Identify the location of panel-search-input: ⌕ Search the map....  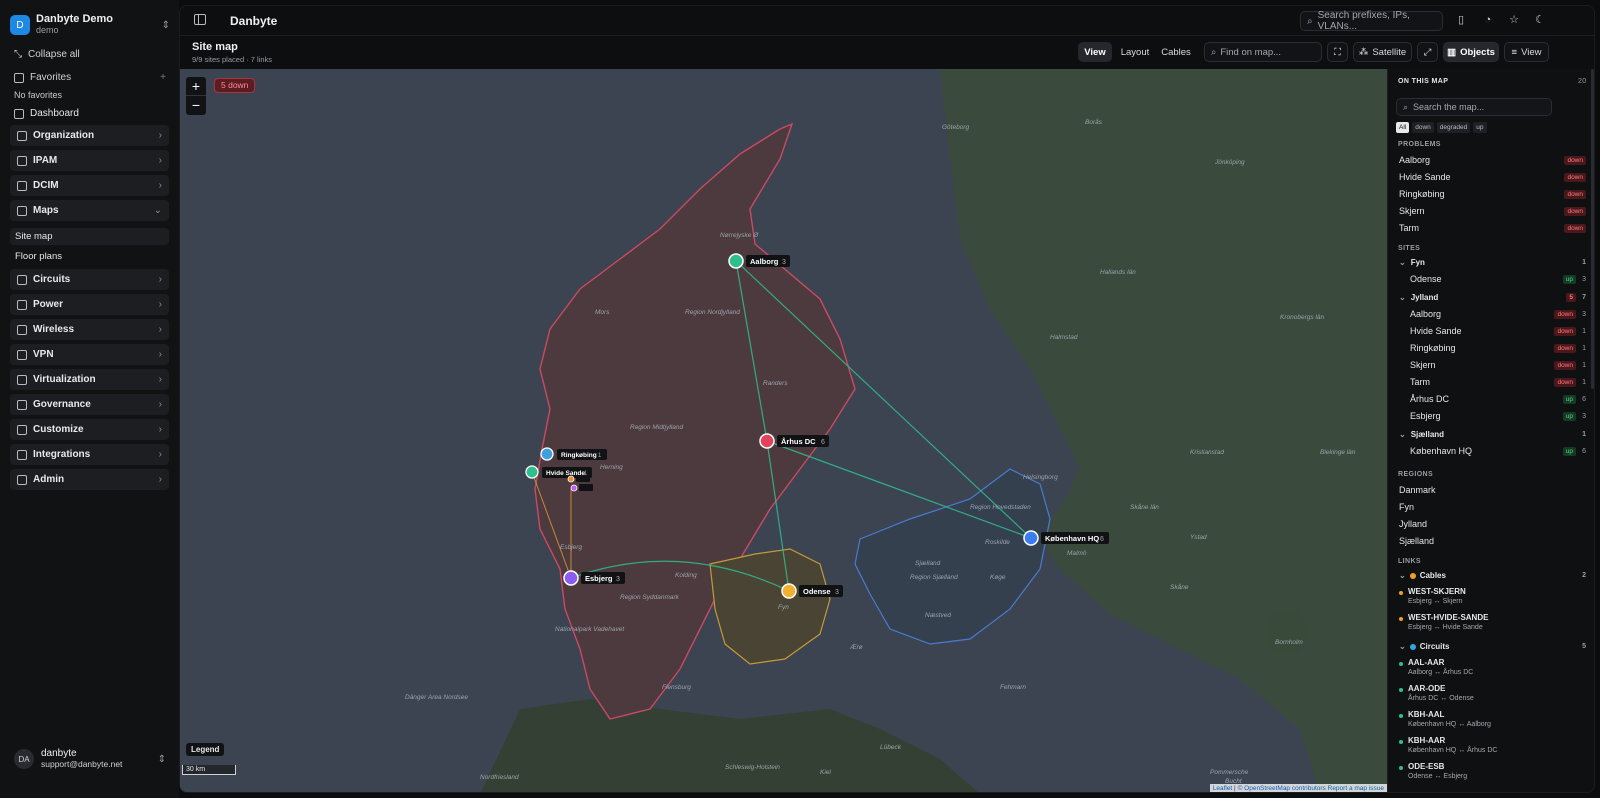
(1474, 107).